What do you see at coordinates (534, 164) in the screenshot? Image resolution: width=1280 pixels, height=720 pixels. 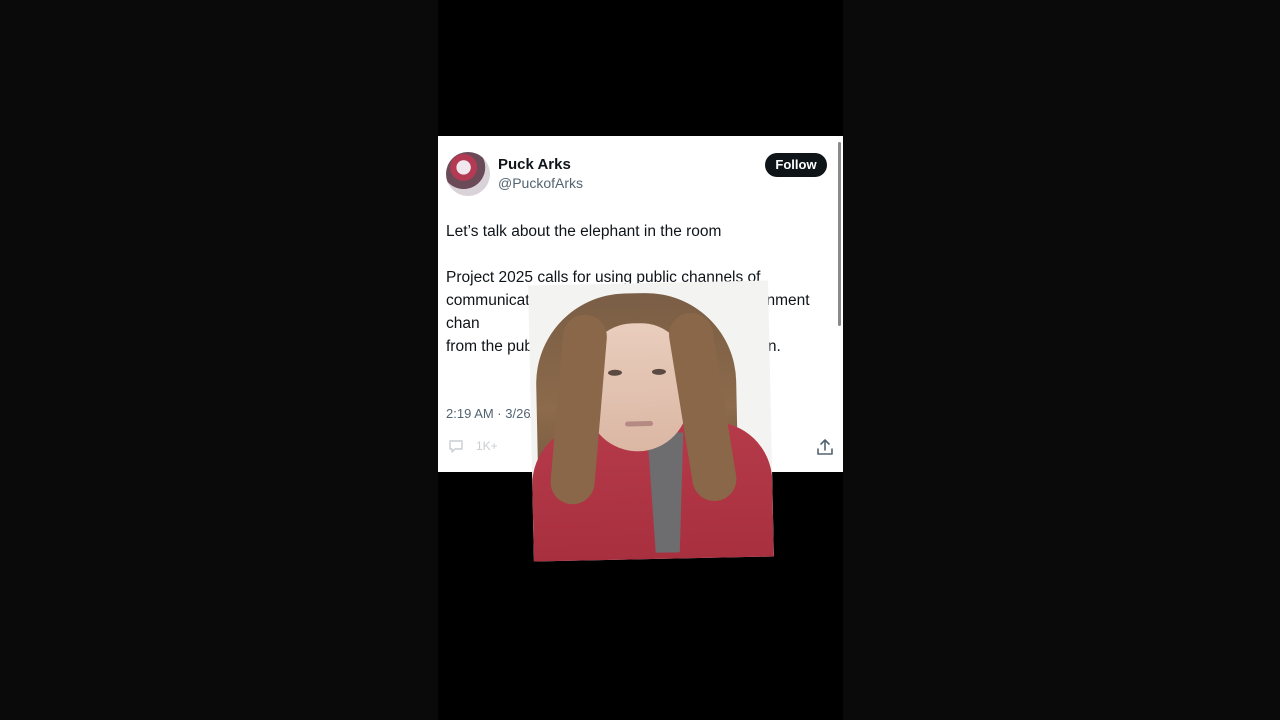 I see `display-name: Puck Arks` at bounding box center [534, 164].